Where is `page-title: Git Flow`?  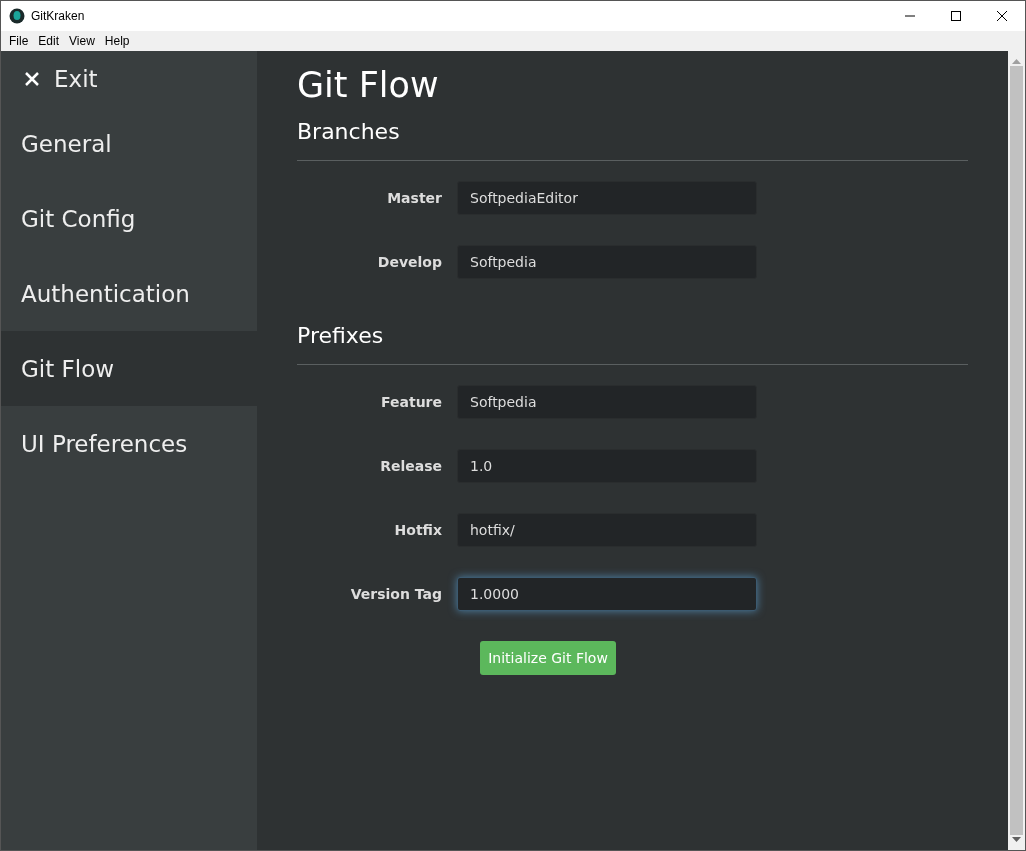 page-title: Git Flow is located at coordinates (368, 85).